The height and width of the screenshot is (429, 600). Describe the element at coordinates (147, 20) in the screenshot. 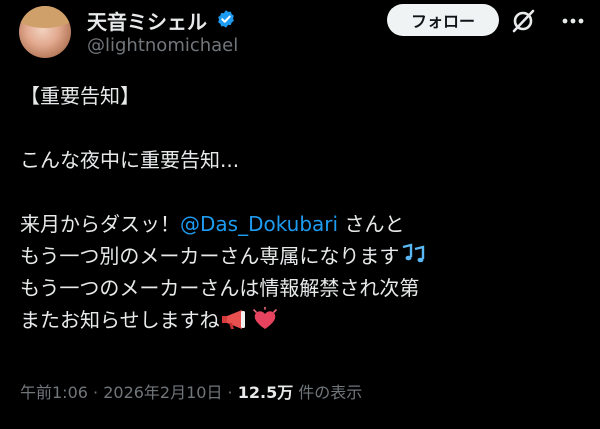

I see `author-display-name: 天音ミシェル` at that location.